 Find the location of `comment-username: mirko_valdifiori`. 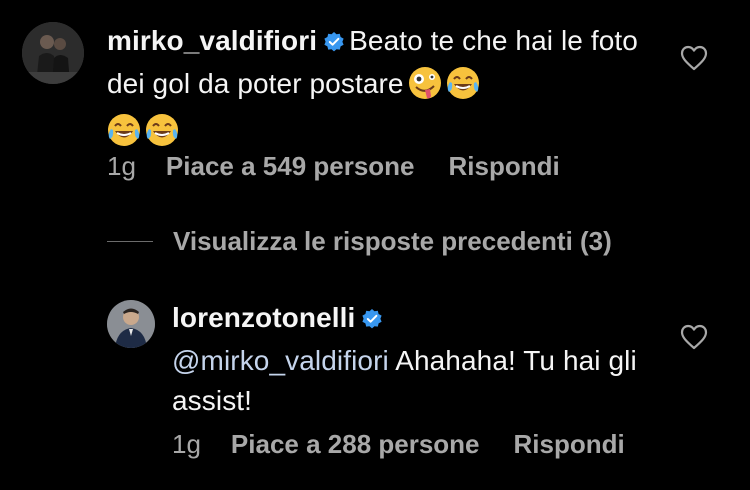

comment-username: mirko_valdifiori is located at coordinates (212, 40).